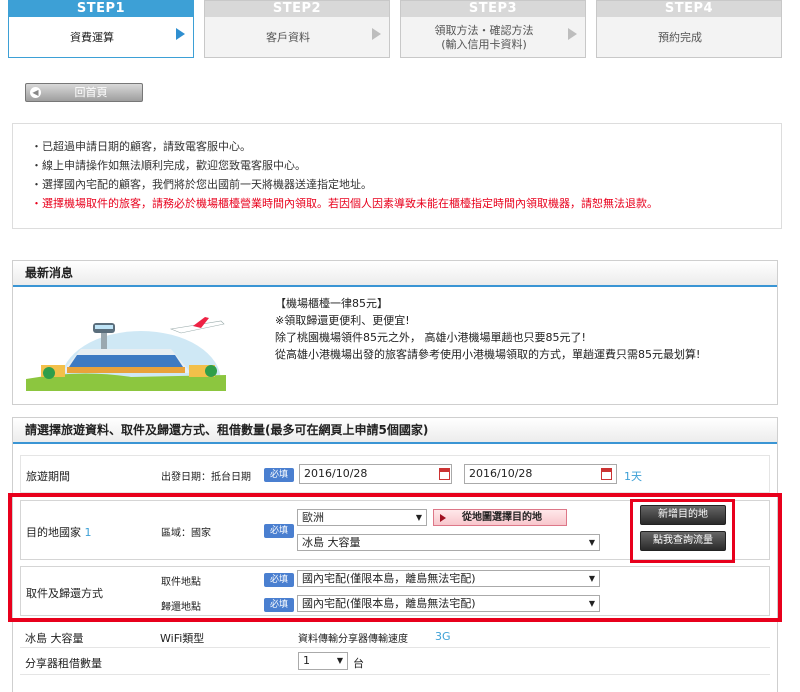  I want to click on news-line: 從高雄小港機場出發的旅客請參考使用小港機場領取的方式，單趟運費只需85元最划算!, so click(488, 354).